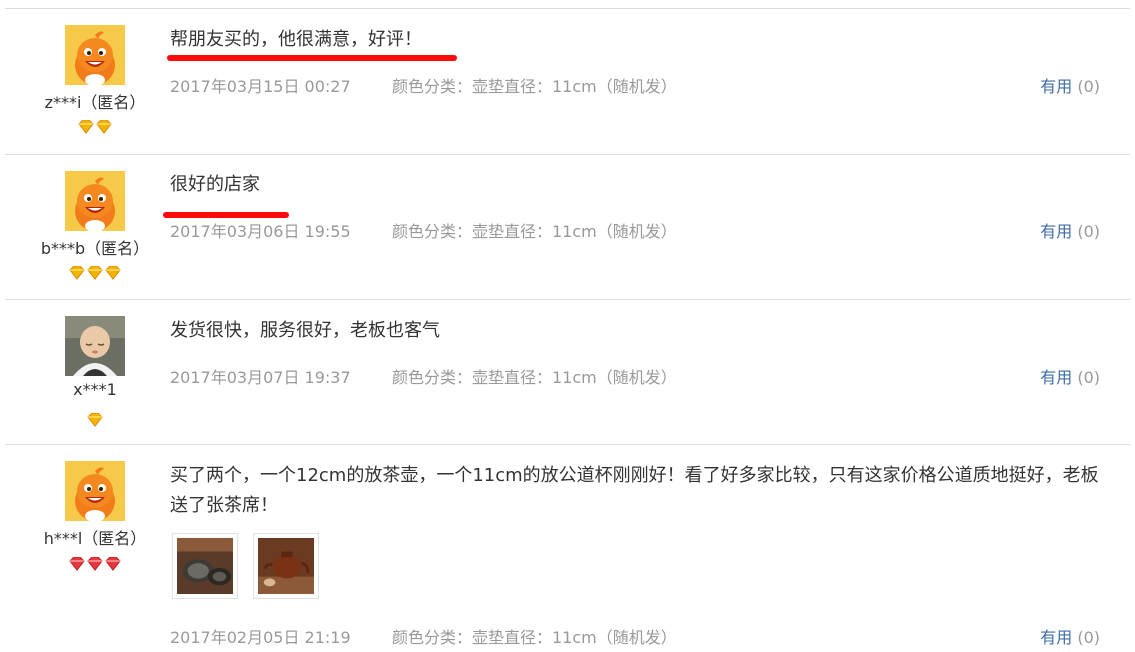  I want to click on red-annotation-underline, so click(312, 58).